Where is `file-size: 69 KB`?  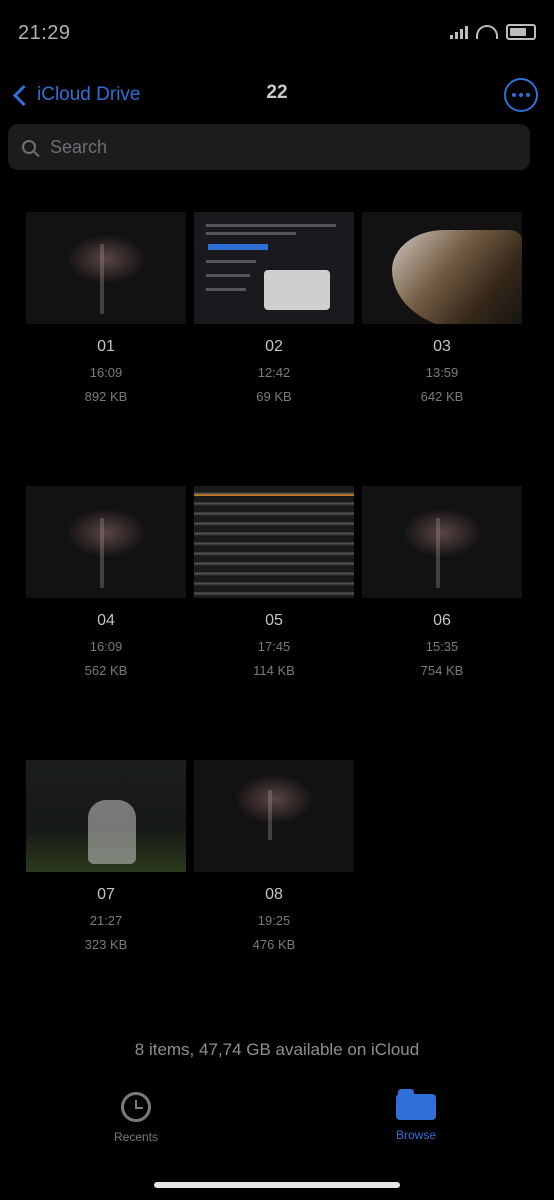
file-size: 69 KB is located at coordinates (274, 396).